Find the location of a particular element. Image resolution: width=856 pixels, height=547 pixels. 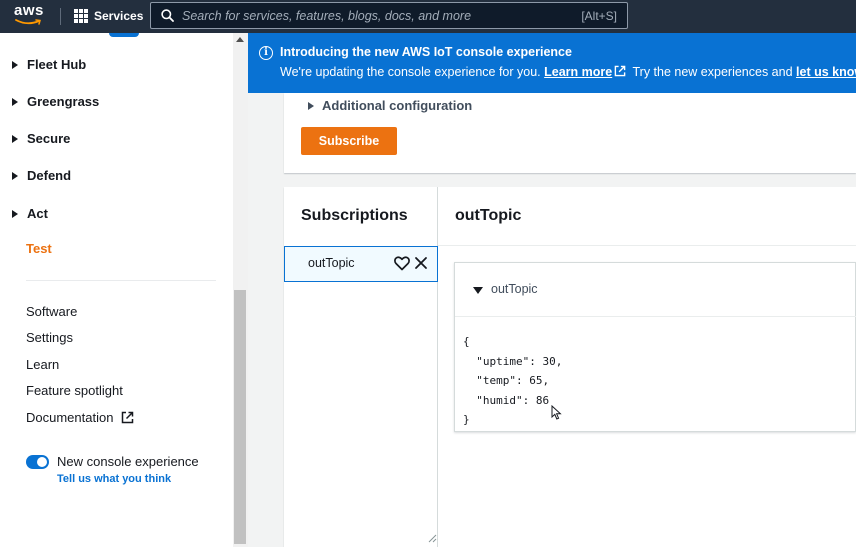

new-console-label: New console experience is located at coordinates (128, 461).